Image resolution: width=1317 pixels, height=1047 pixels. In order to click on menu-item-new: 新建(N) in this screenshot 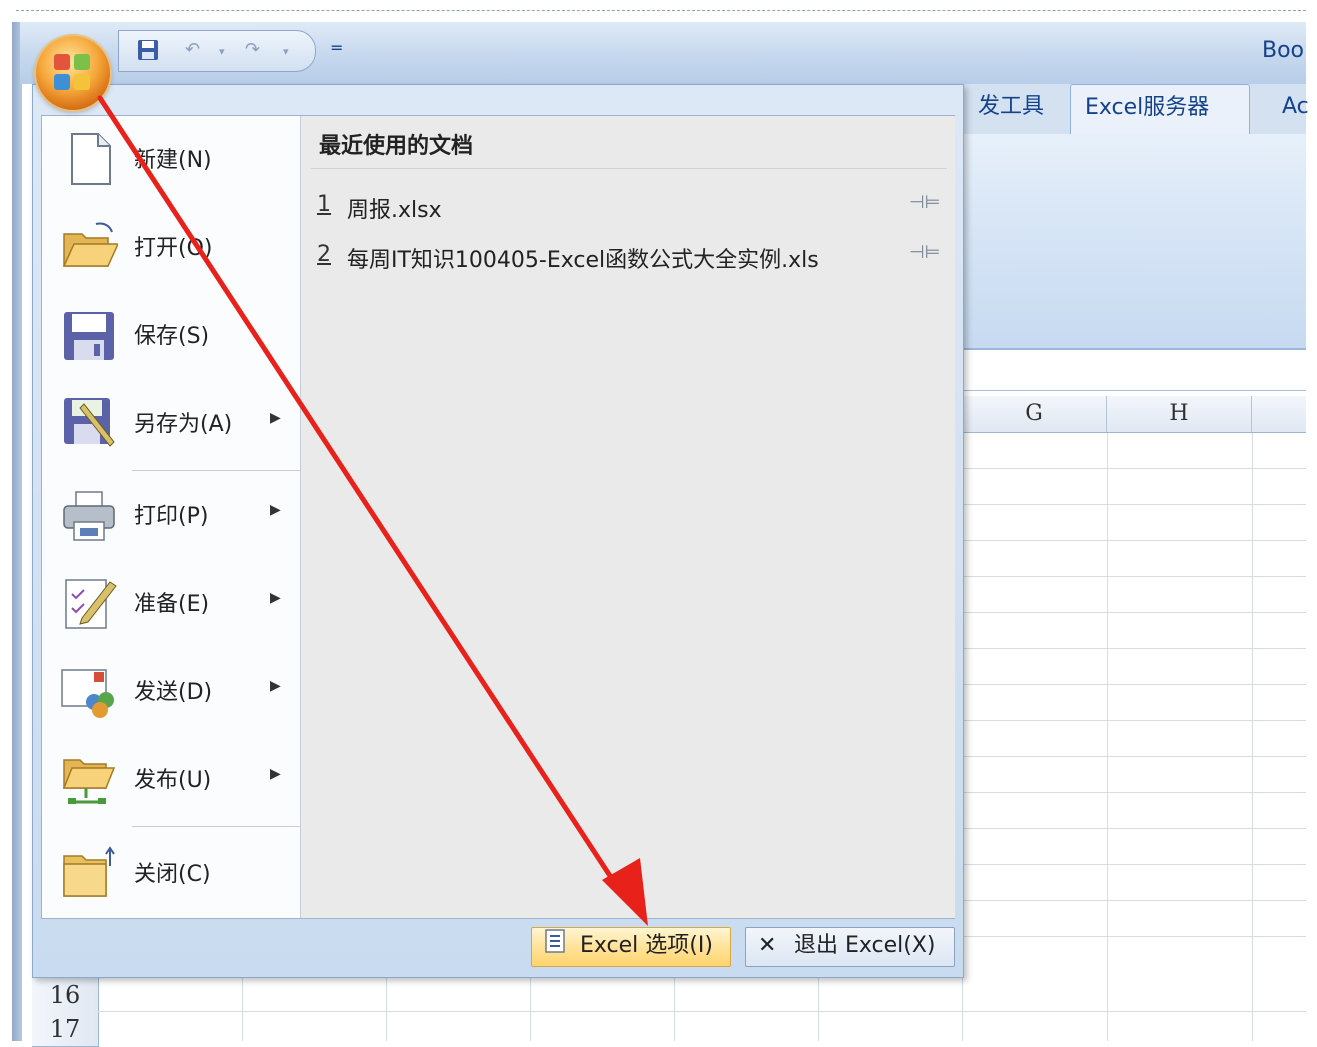, I will do `click(171, 159)`.